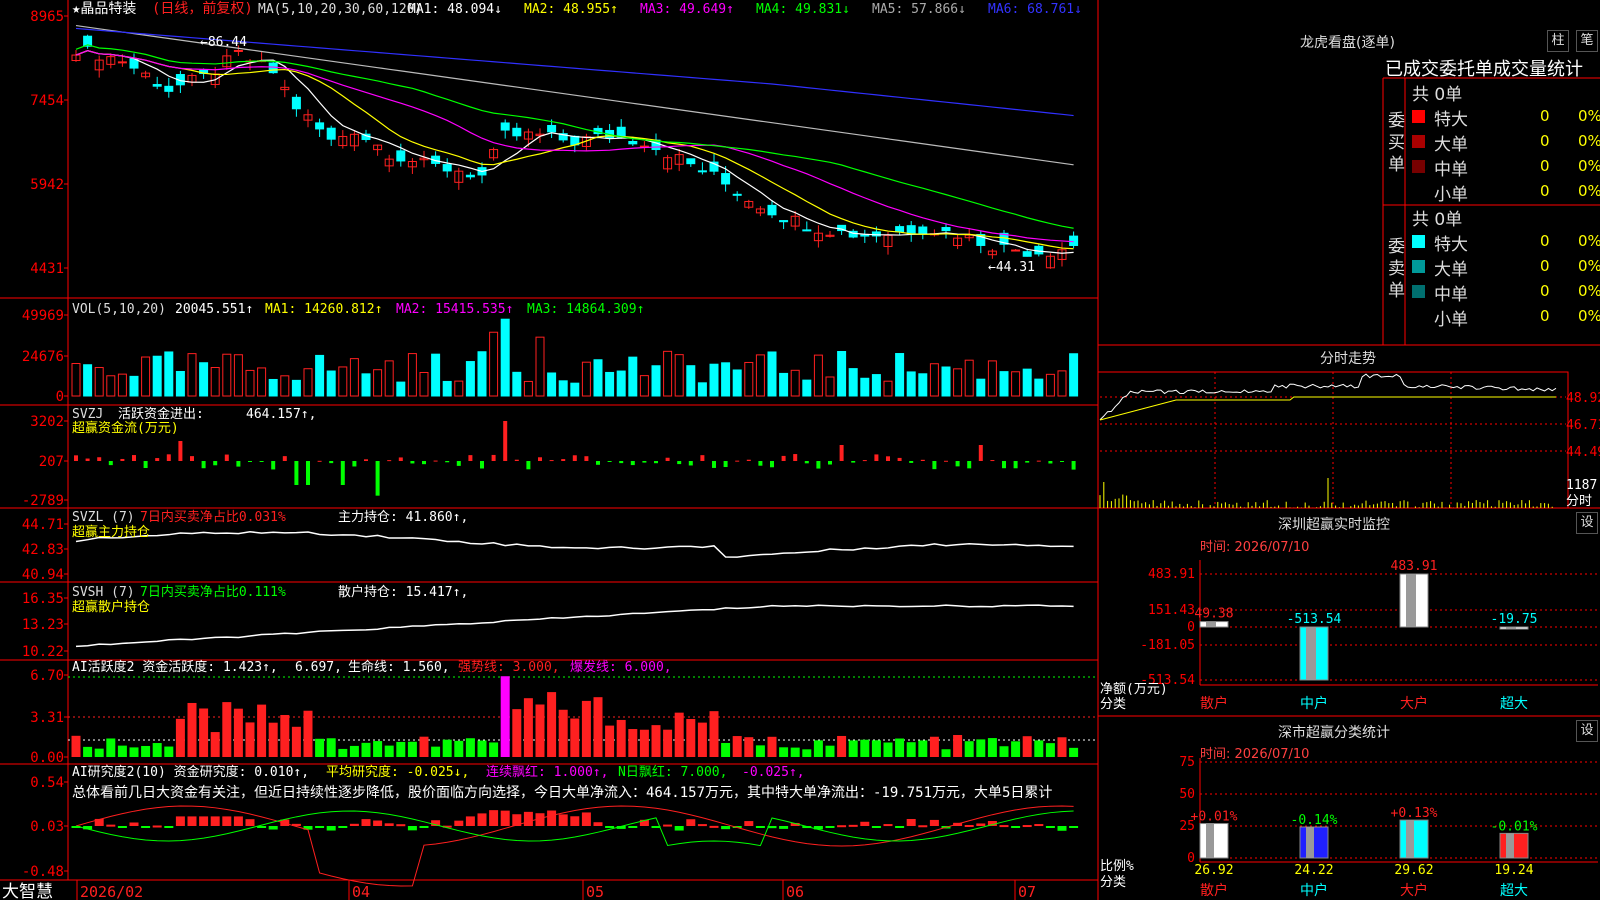 This screenshot has height=900, width=1600. What do you see at coordinates (1589, 191) in the screenshot?
I see `buy-row-pct-3: 0%` at bounding box center [1589, 191].